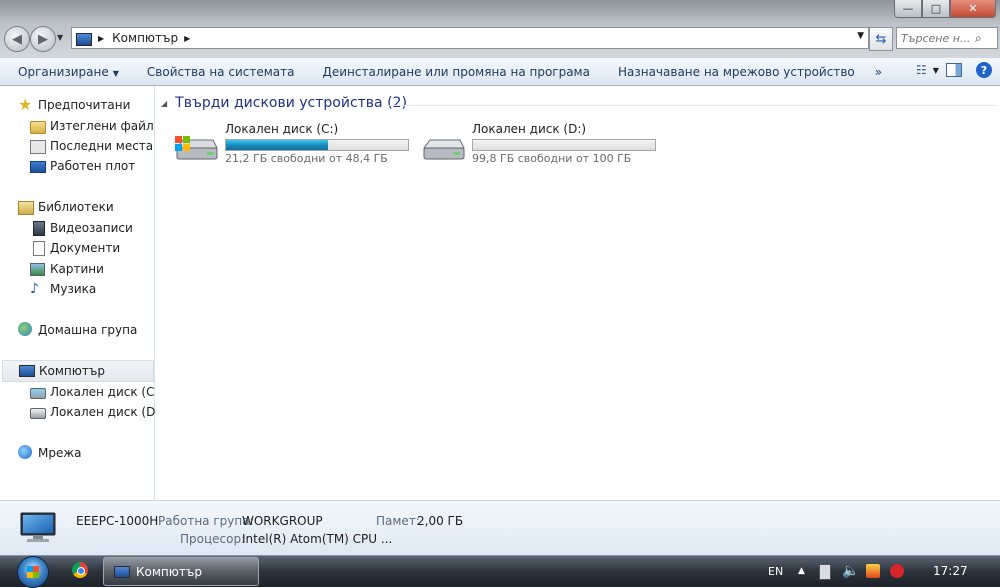 The image size is (1000, 588). Describe the element at coordinates (950, 571) in the screenshot. I see `clock: 17:27` at that location.